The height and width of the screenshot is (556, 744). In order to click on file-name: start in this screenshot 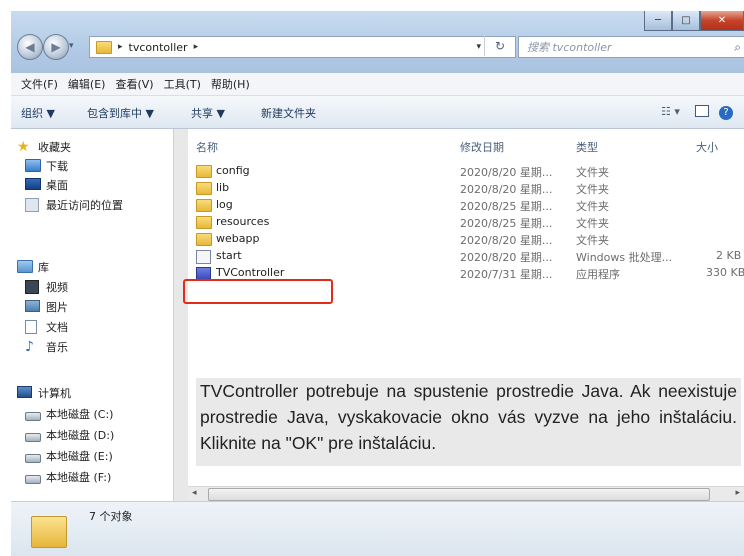, I will do `click(229, 255)`.